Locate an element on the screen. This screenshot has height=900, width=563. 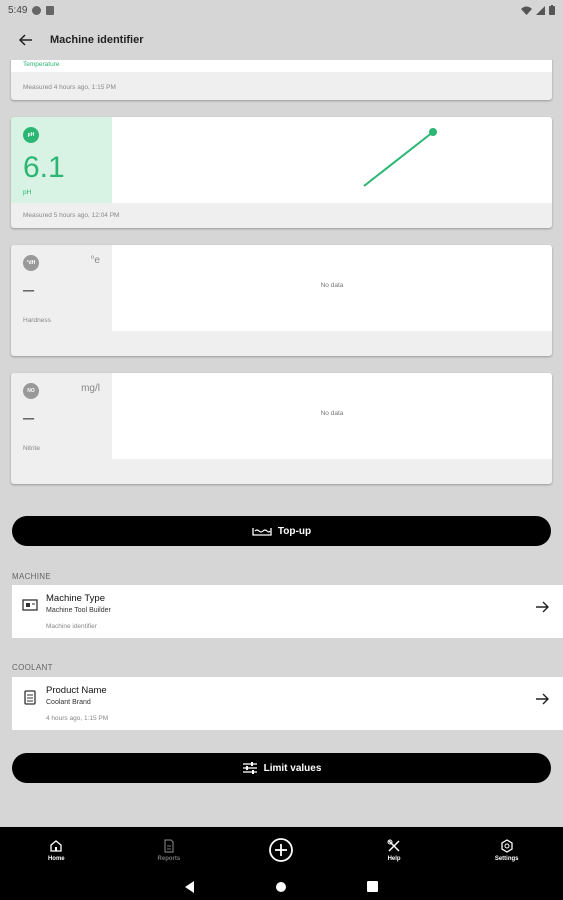
nitrite-chart: No data is located at coordinates (332, 416).